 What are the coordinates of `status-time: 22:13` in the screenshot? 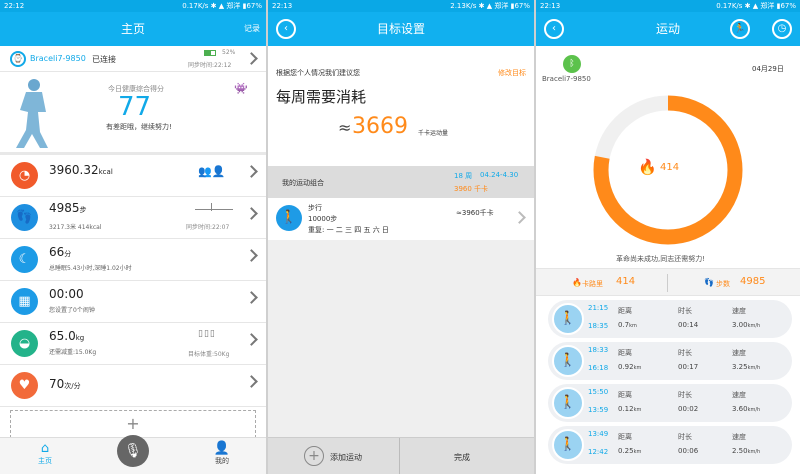 It's located at (282, 6).